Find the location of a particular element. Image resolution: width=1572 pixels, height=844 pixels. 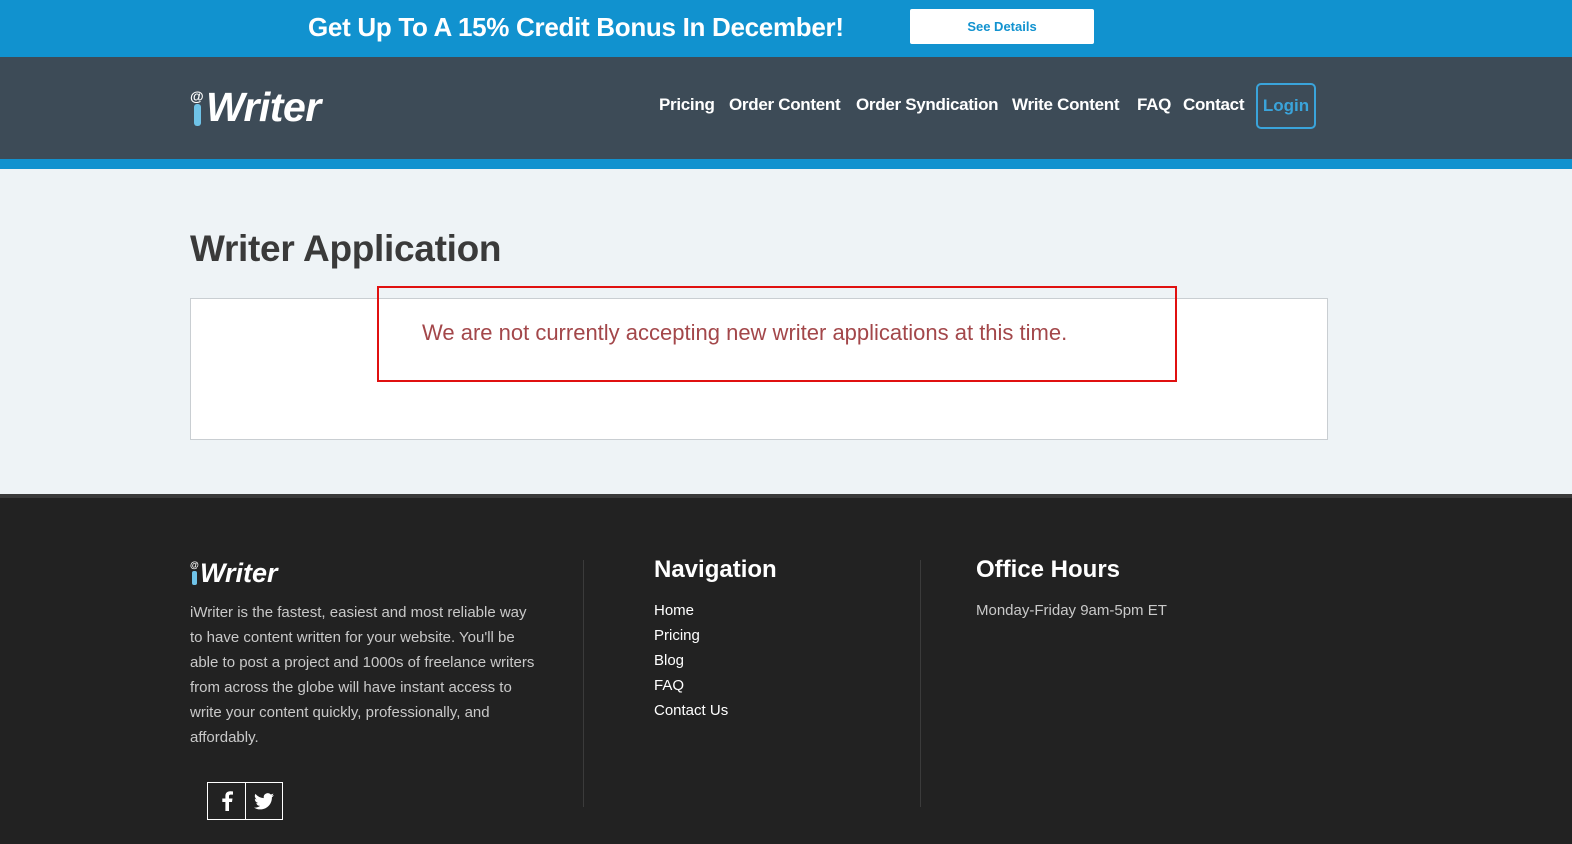

nav-faq: FAQ is located at coordinates (1154, 105).